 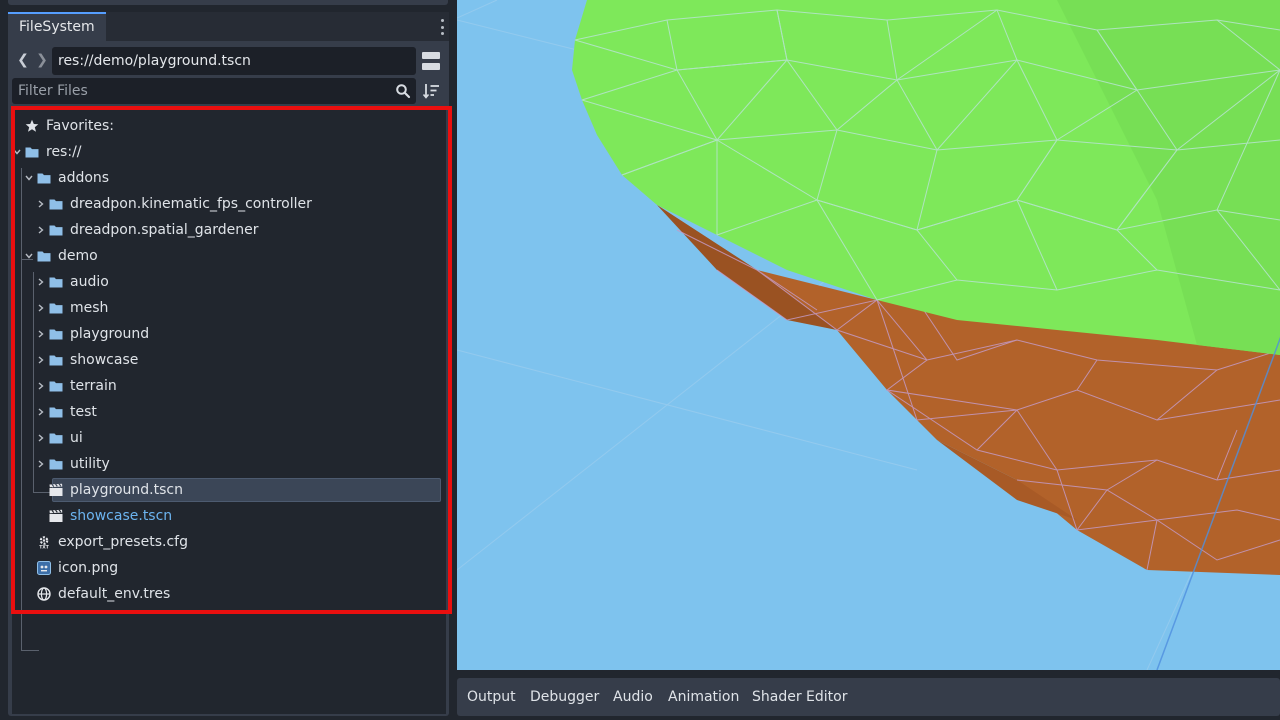 I want to click on tree-item-label: ui, so click(x=76, y=438).